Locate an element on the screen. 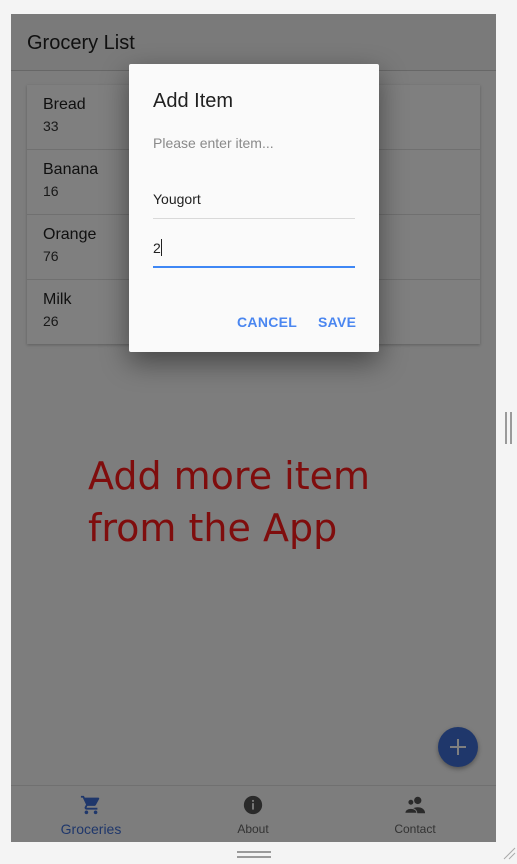 This screenshot has width=517, height=864. item-name-value: Yougort is located at coordinates (177, 199).